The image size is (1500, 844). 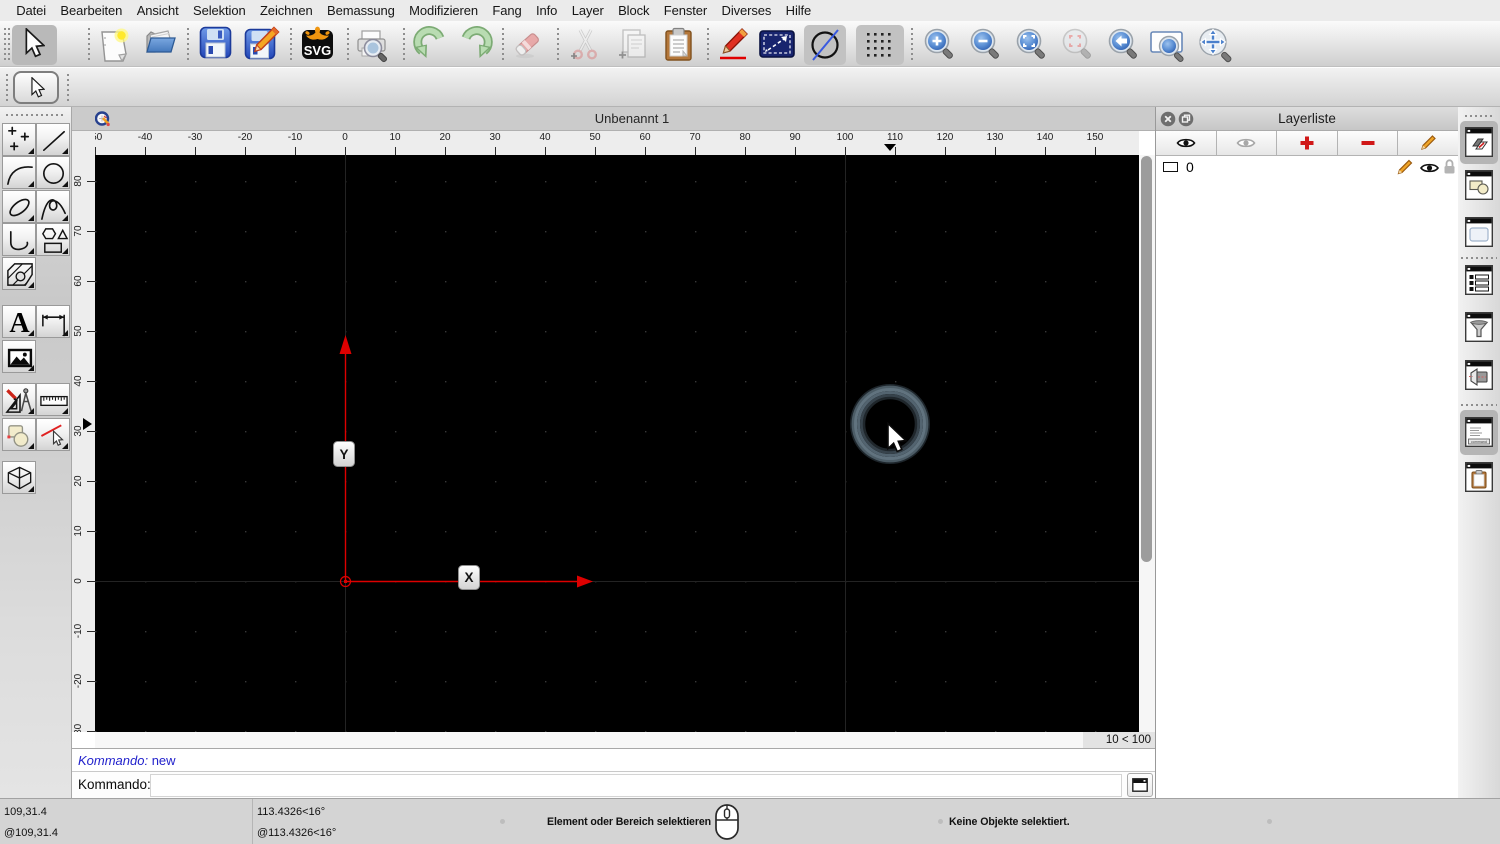 What do you see at coordinates (343, 454) in the screenshot?
I see `svg-text: Y` at bounding box center [343, 454].